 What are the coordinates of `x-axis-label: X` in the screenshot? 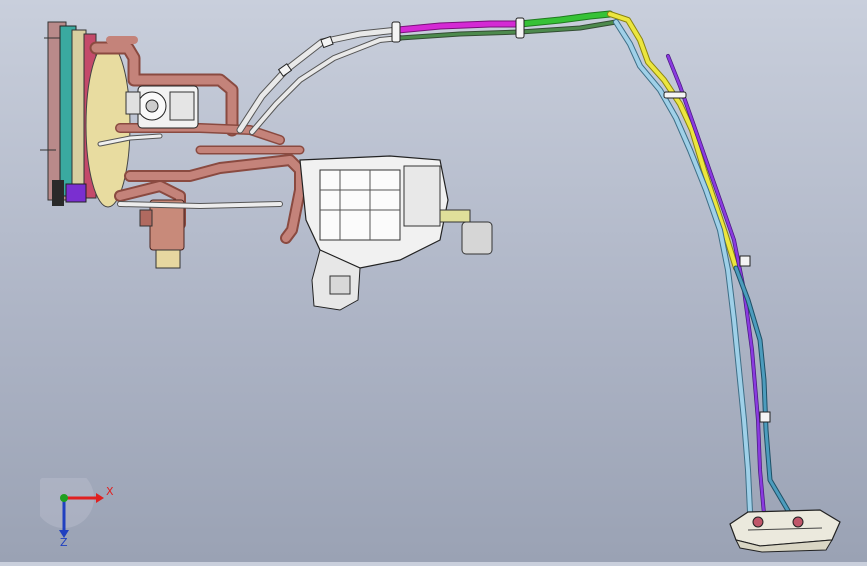 It's located at (110, 491).